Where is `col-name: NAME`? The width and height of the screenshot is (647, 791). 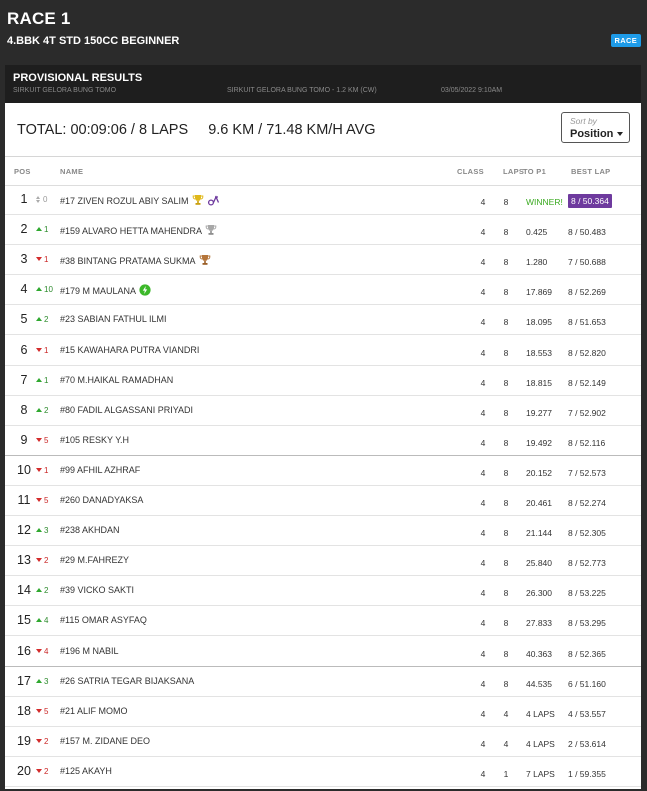 col-name: NAME is located at coordinates (71, 171).